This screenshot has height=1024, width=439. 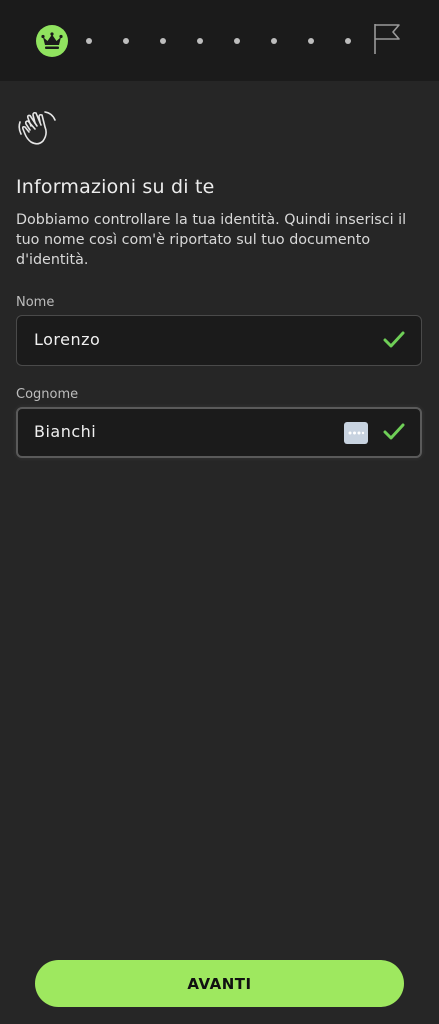 What do you see at coordinates (35, 302) in the screenshot?
I see `first-name-label: Nome` at bounding box center [35, 302].